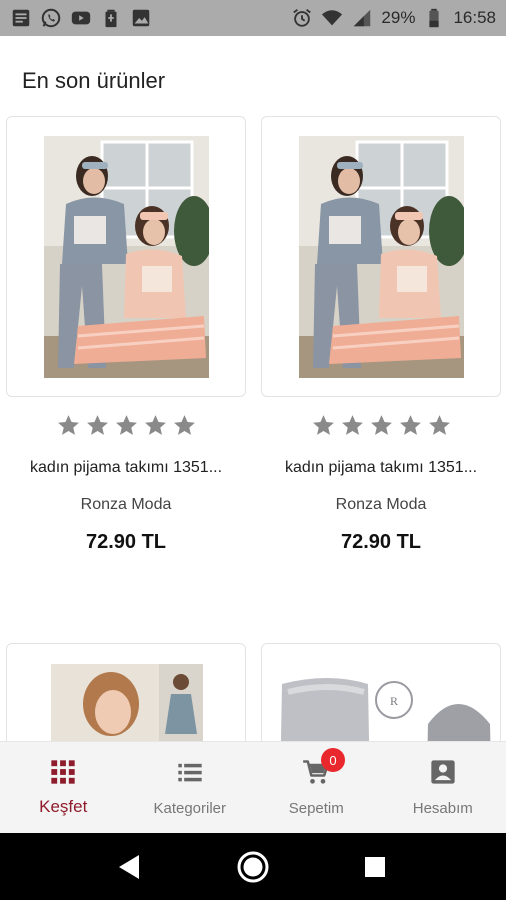  Describe the element at coordinates (375, 867) in the screenshot. I see `recents-icon` at that location.